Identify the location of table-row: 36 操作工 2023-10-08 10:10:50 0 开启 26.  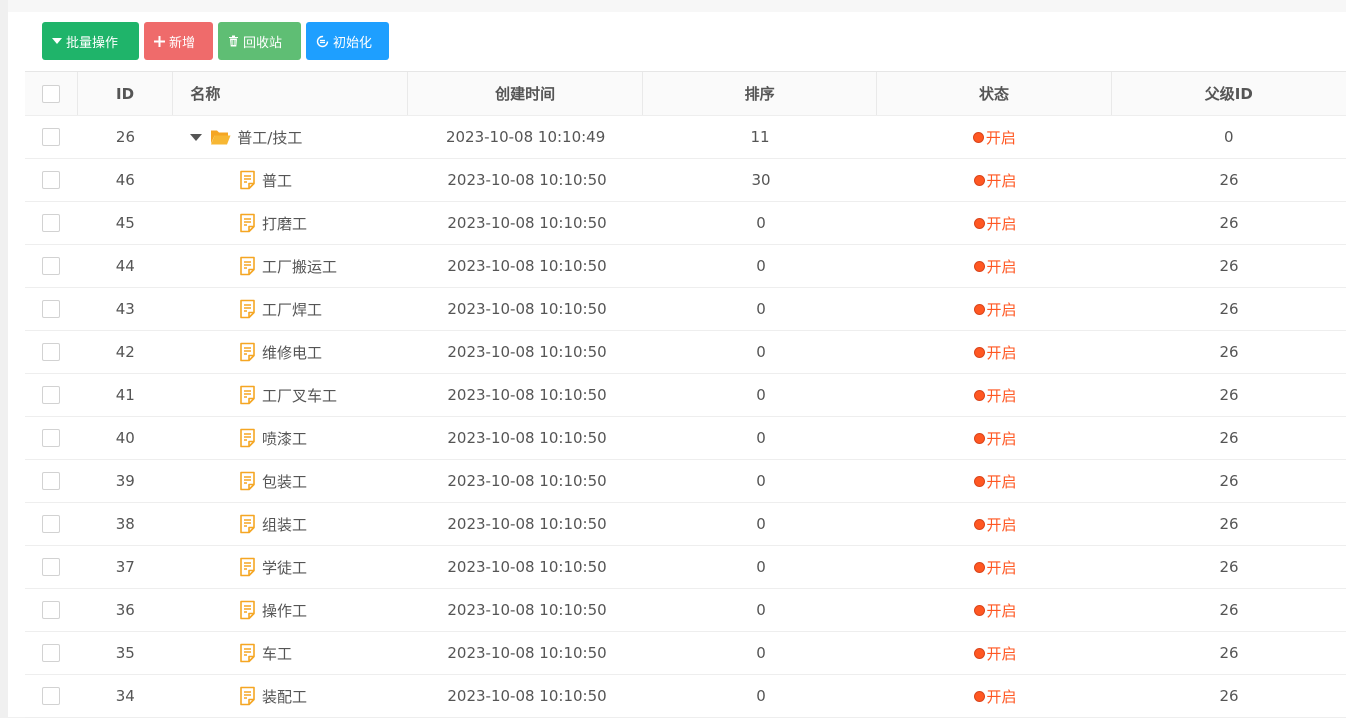
(685, 610).